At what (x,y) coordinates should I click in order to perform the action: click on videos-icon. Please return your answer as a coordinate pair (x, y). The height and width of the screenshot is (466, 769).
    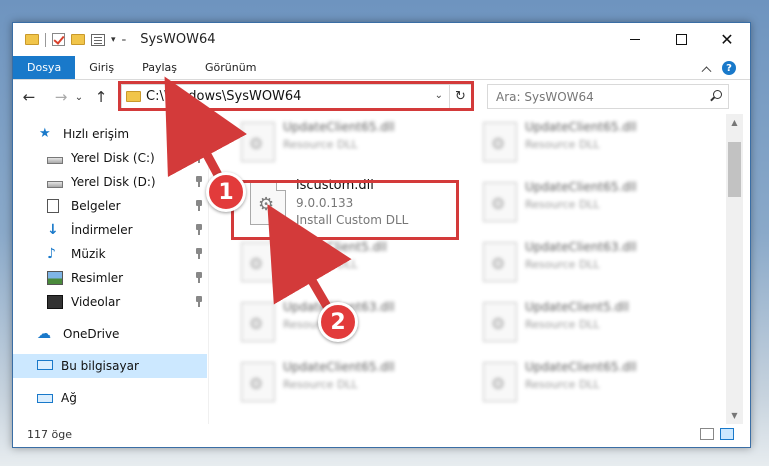
    Looking at the image, I should click on (55, 302).